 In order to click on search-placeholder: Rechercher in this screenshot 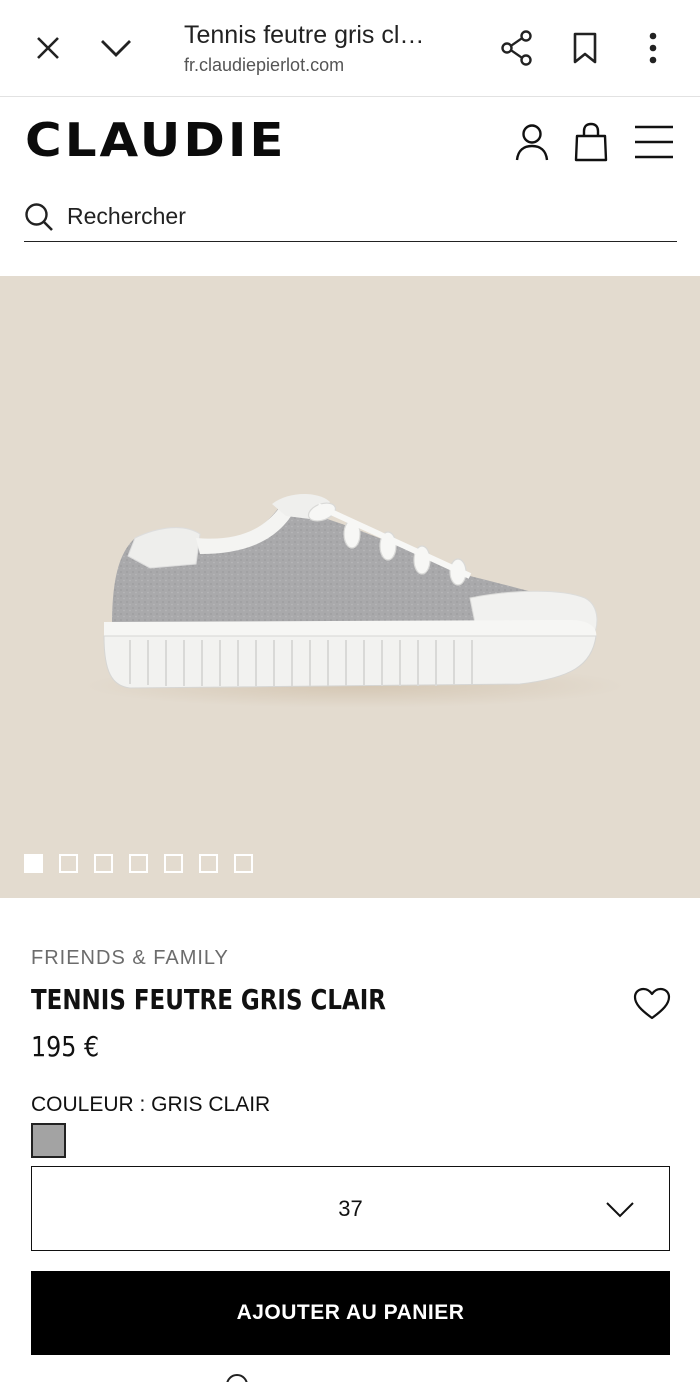, I will do `click(126, 216)`.